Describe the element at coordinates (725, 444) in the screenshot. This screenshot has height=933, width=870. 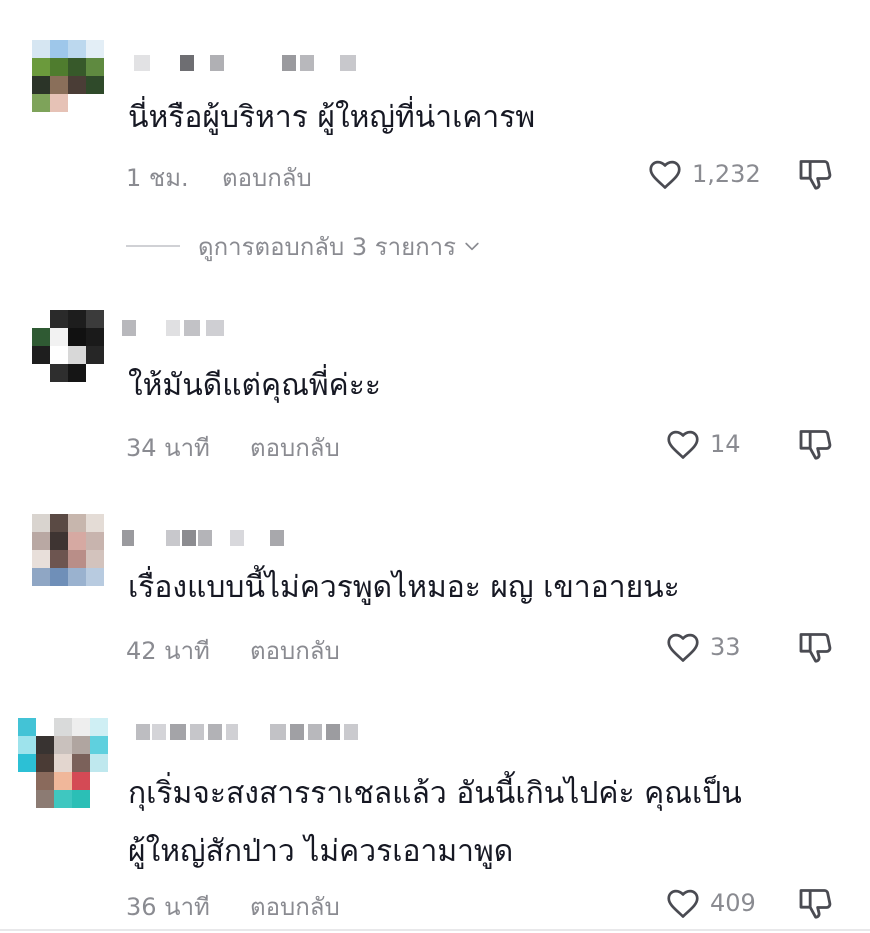
I see `like-count: 14` at that location.